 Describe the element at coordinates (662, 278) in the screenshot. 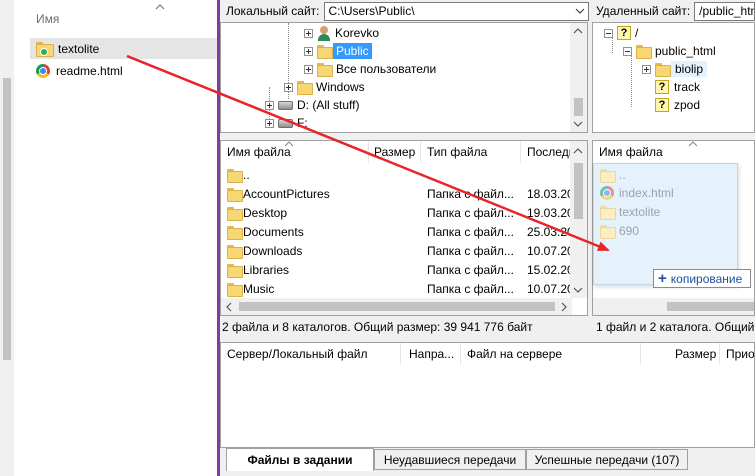

I see `plus-icon: +` at that location.